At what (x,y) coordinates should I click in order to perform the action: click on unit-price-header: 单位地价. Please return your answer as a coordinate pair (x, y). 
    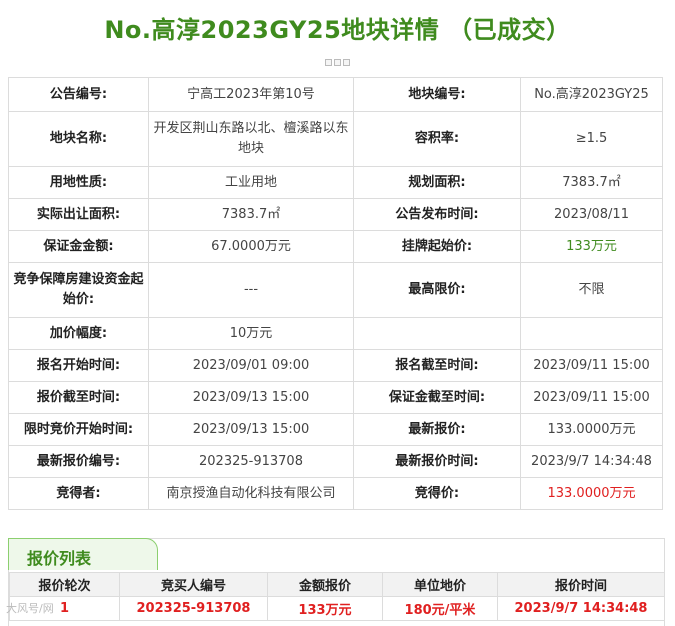
    Looking at the image, I should click on (440, 584).